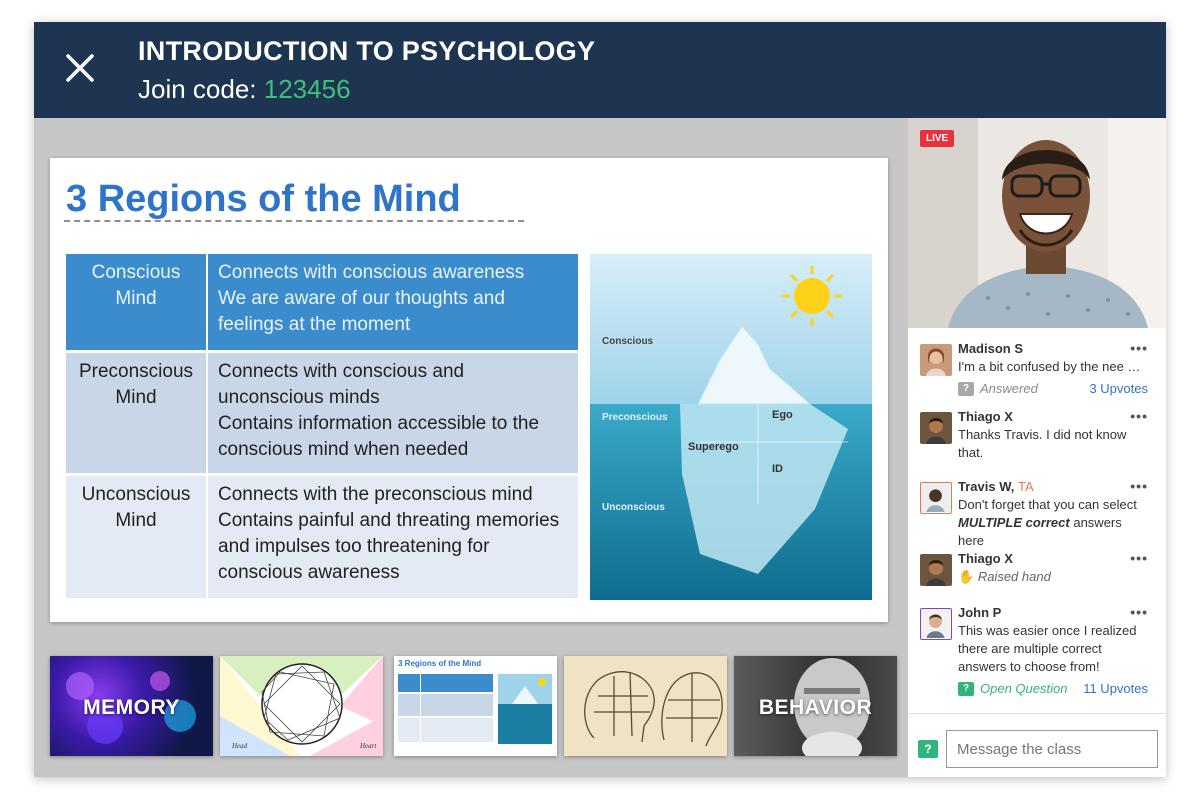  Describe the element at coordinates (628, 341) in the screenshot. I see `iceberg-label-conscious: Conscious` at that location.